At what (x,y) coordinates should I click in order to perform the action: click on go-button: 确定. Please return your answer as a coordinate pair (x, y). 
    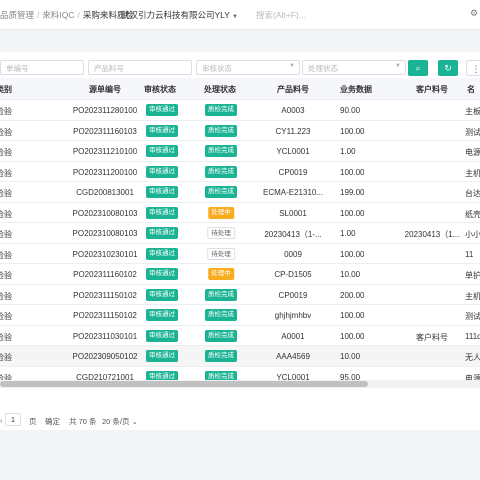
    Looking at the image, I should click on (52, 421).